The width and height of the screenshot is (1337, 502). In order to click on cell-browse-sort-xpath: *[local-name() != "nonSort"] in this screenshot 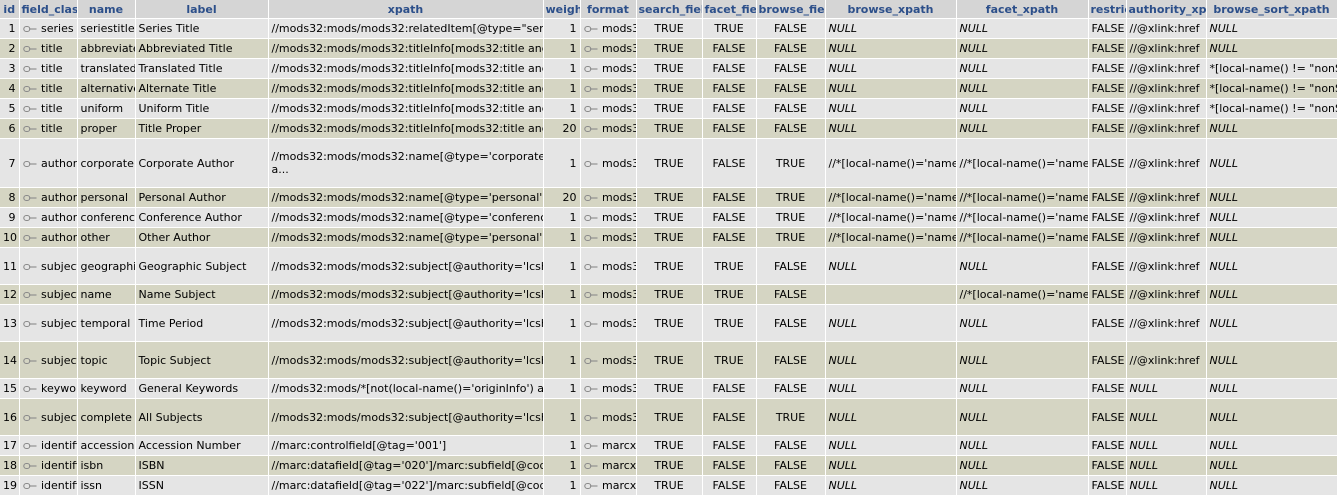, I will do `click(1271, 88)`.